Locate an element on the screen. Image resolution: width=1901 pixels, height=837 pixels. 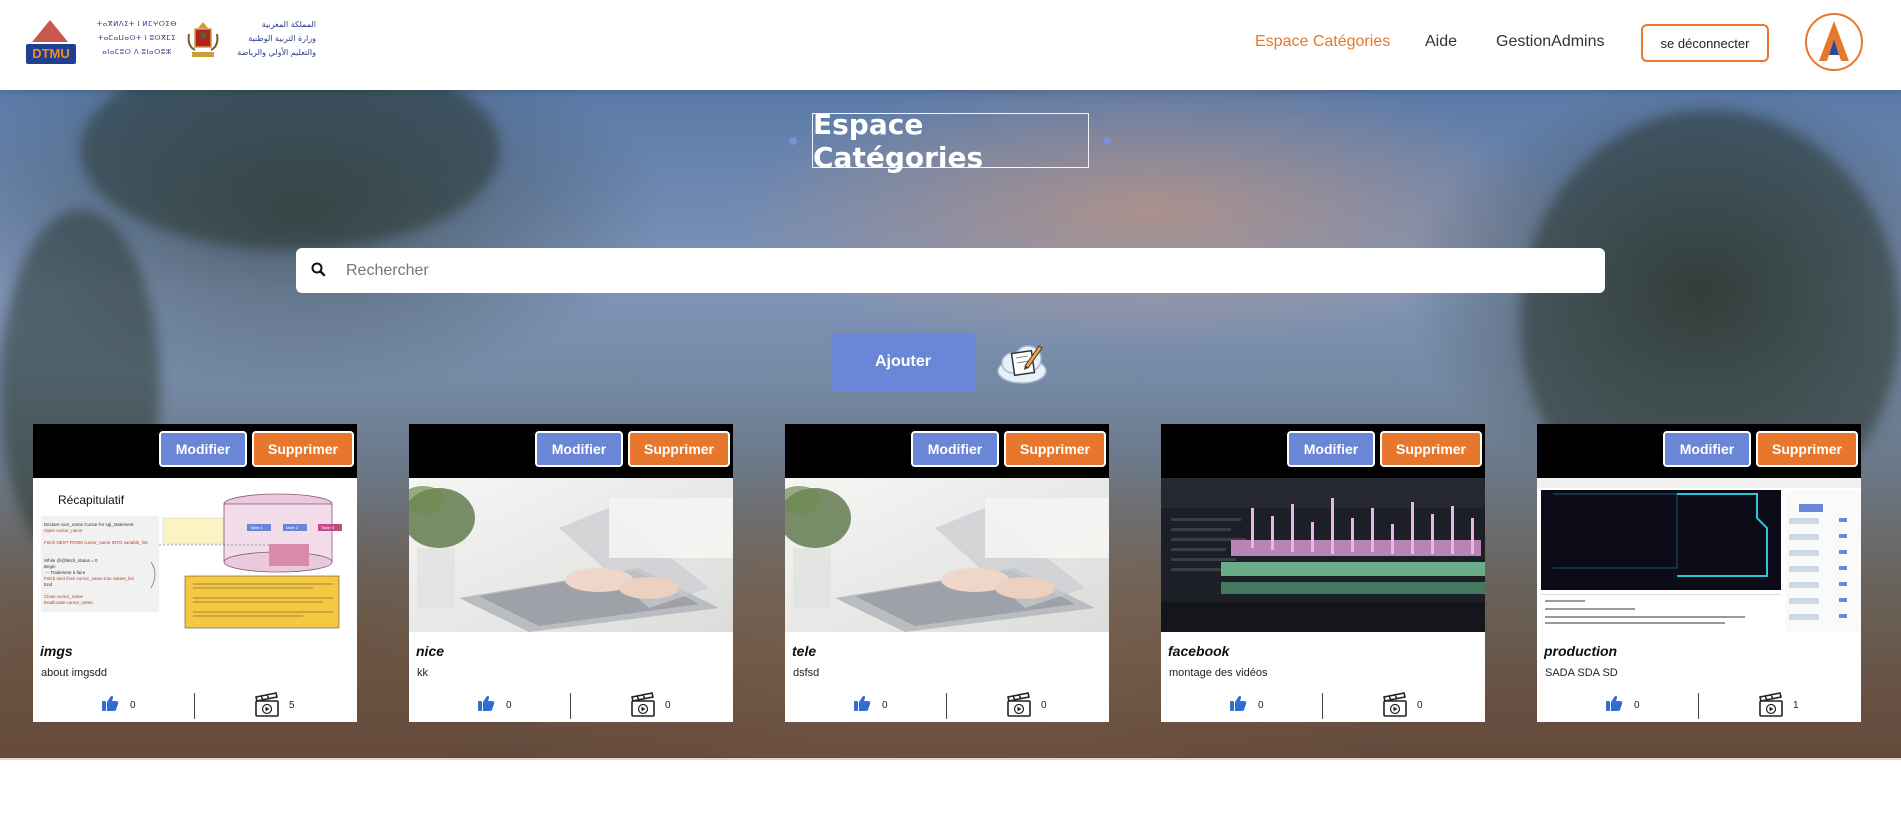
nav-gestion-admins: GestionAdmins is located at coordinates (1550, 42).